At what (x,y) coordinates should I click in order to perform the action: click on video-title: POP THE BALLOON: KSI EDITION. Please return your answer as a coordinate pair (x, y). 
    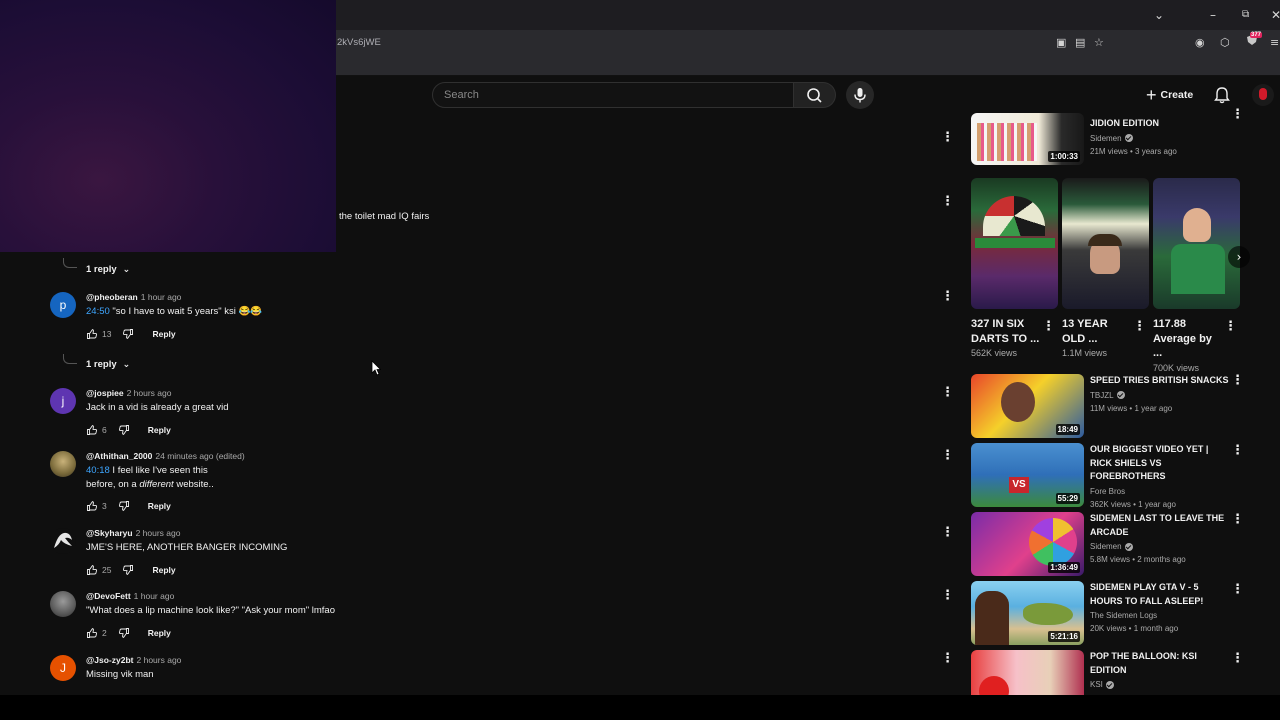
    Looking at the image, I should click on (1160, 663).